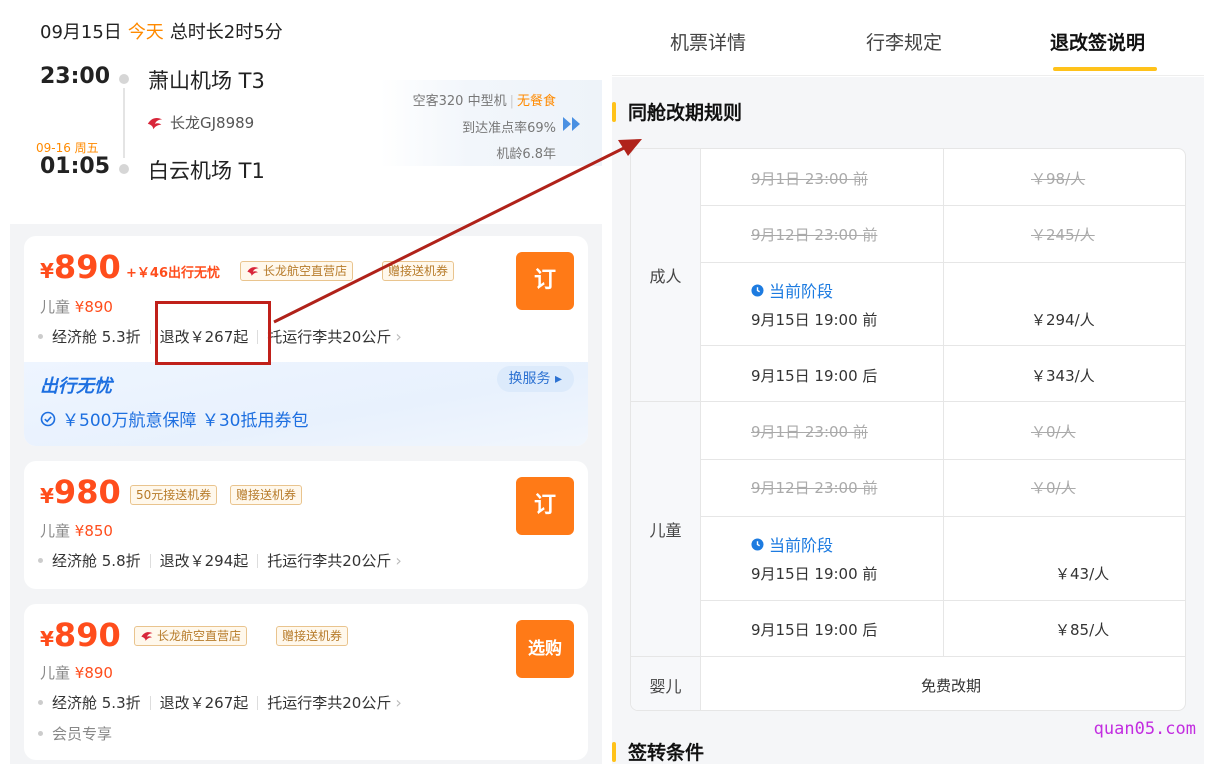  I want to click on section-transfer-conditions: 签转条件, so click(658, 751).